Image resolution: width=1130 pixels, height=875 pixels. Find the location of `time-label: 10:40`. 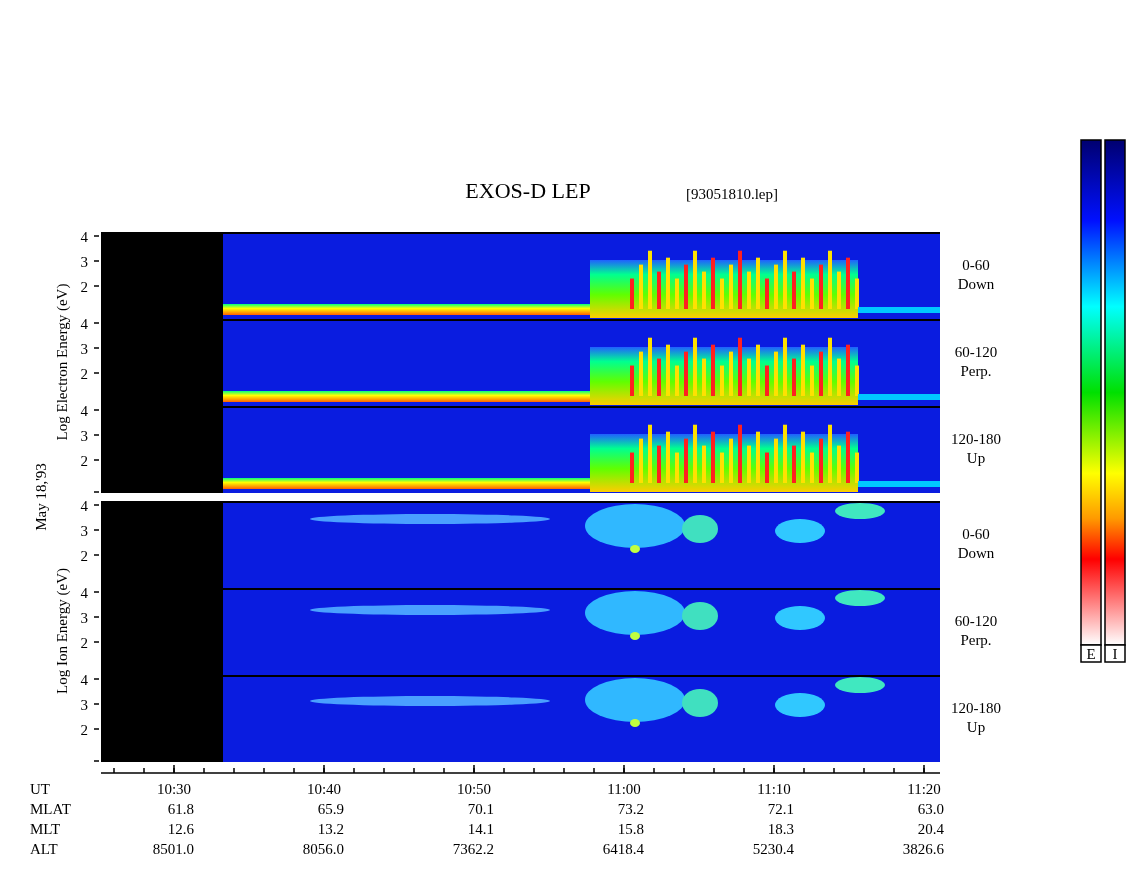

time-label: 10:40 is located at coordinates (324, 789).